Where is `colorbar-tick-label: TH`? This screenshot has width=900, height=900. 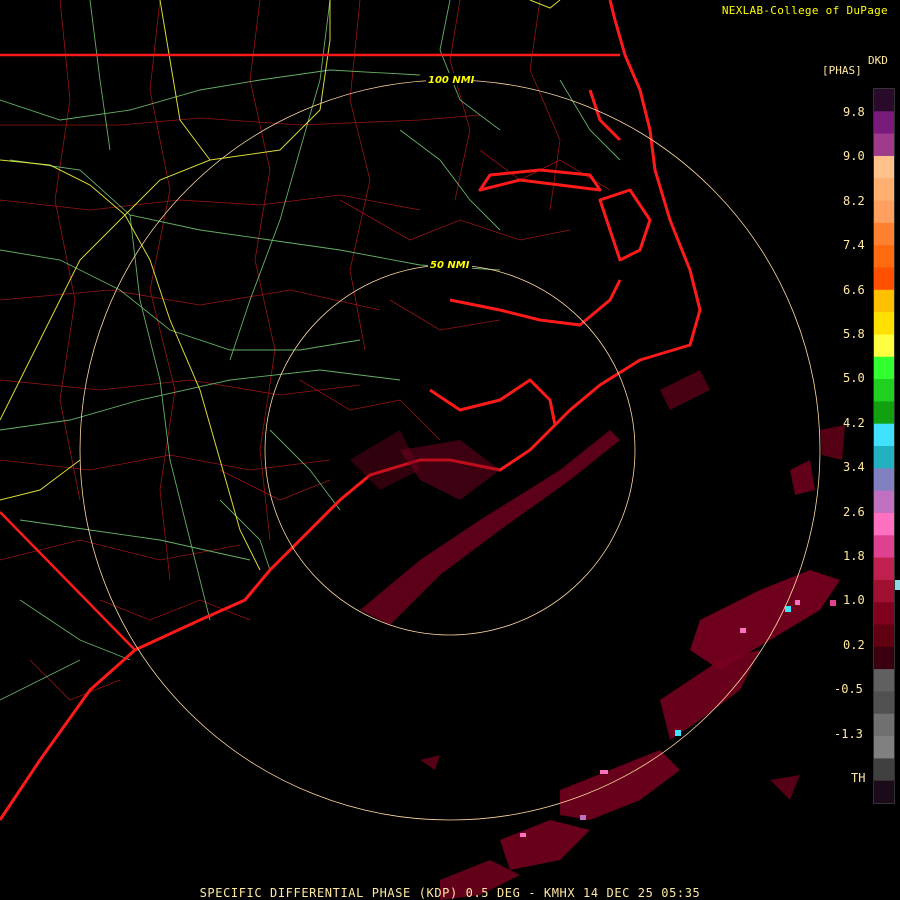 colorbar-tick-label: TH is located at coordinates (858, 778).